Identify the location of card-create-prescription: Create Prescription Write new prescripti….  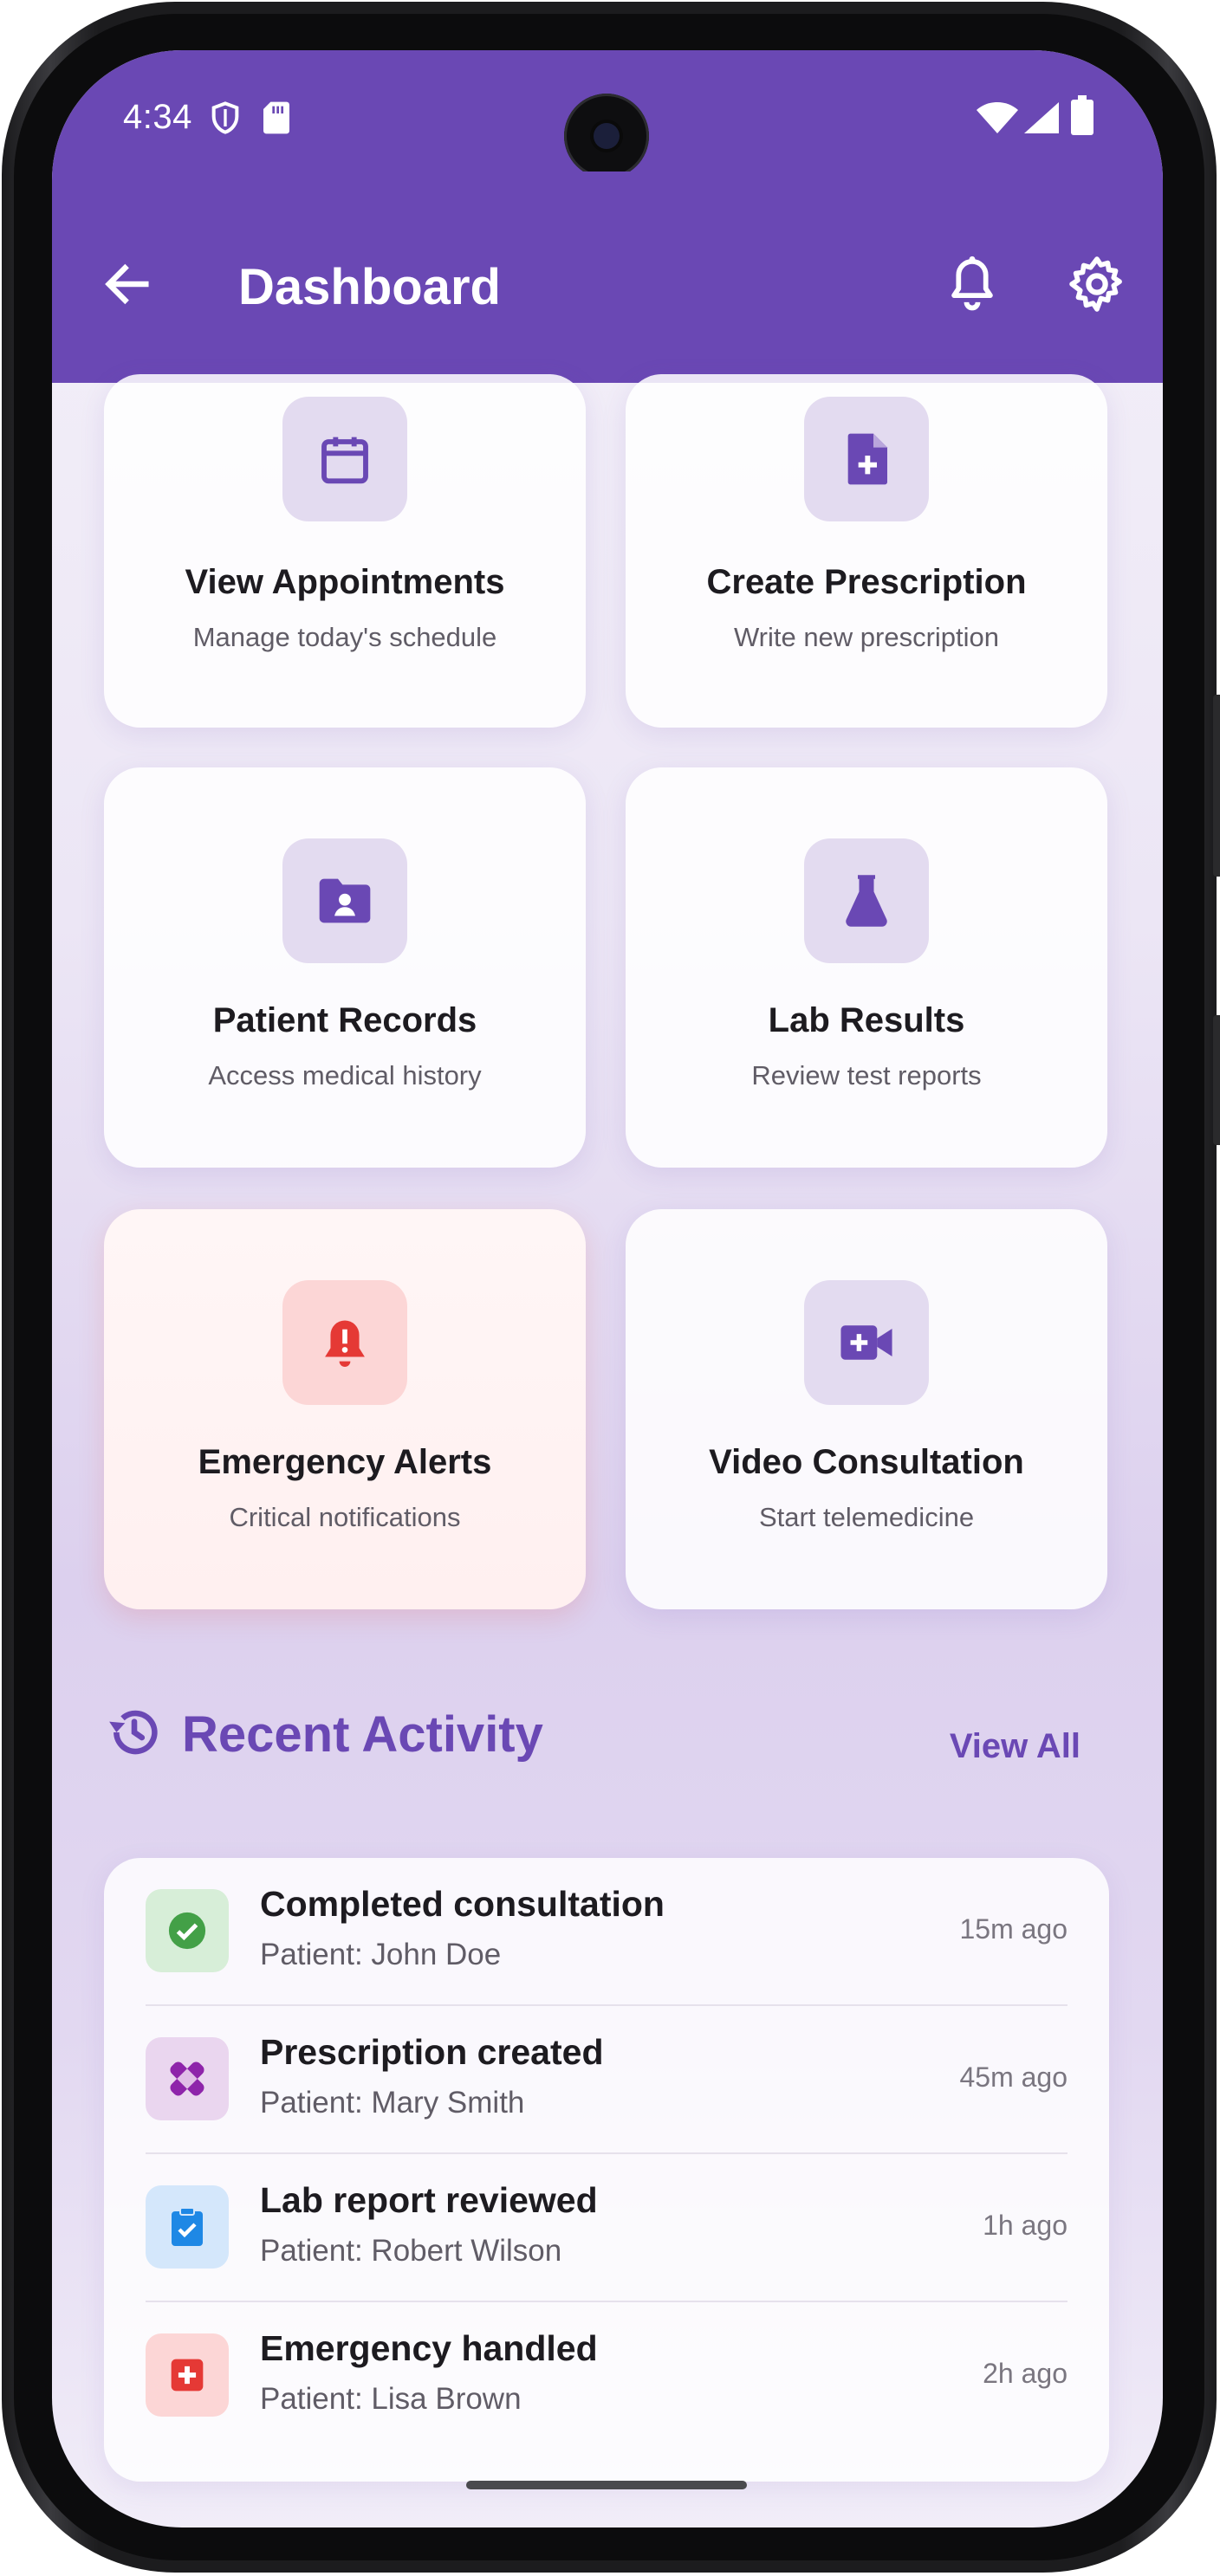
(867, 551).